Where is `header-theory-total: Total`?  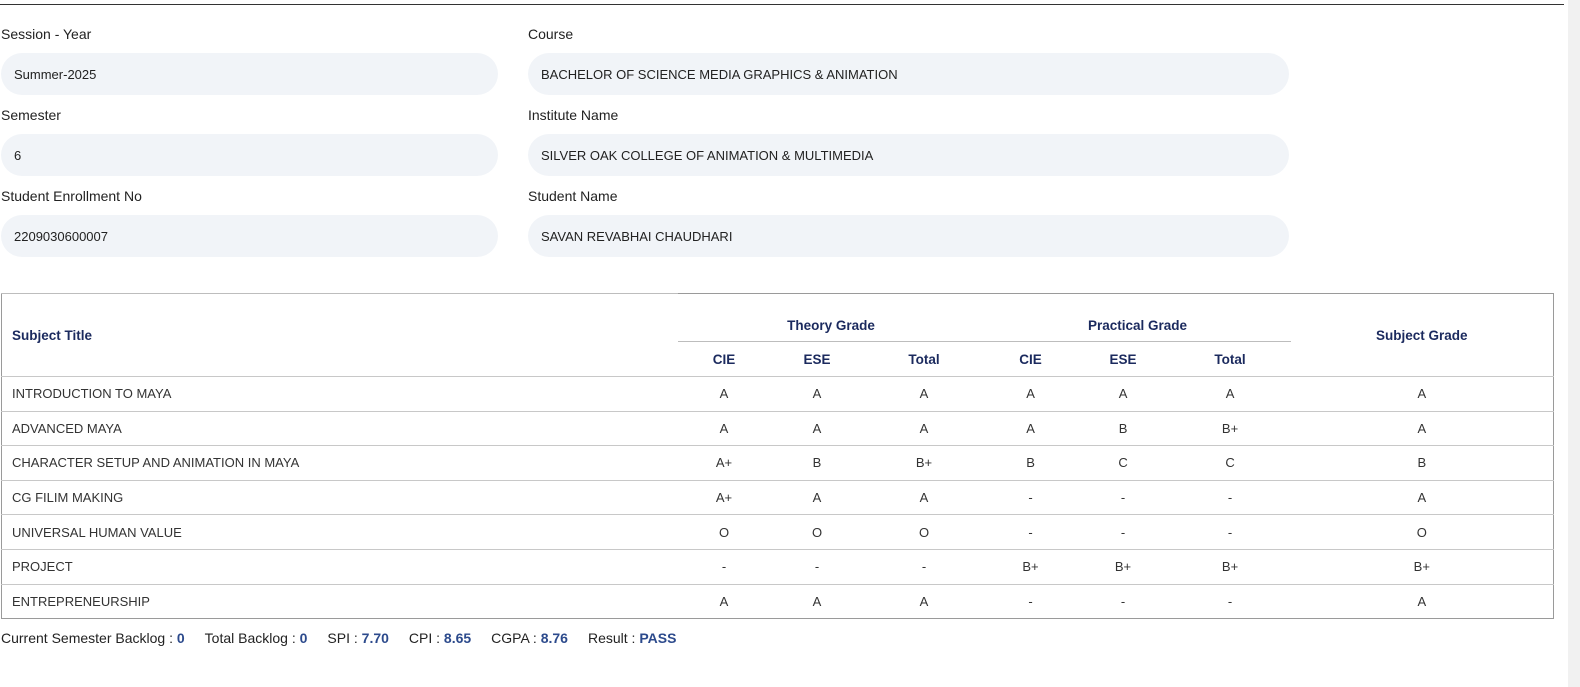
header-theory-total: Total is located at coordinates (924, 359).